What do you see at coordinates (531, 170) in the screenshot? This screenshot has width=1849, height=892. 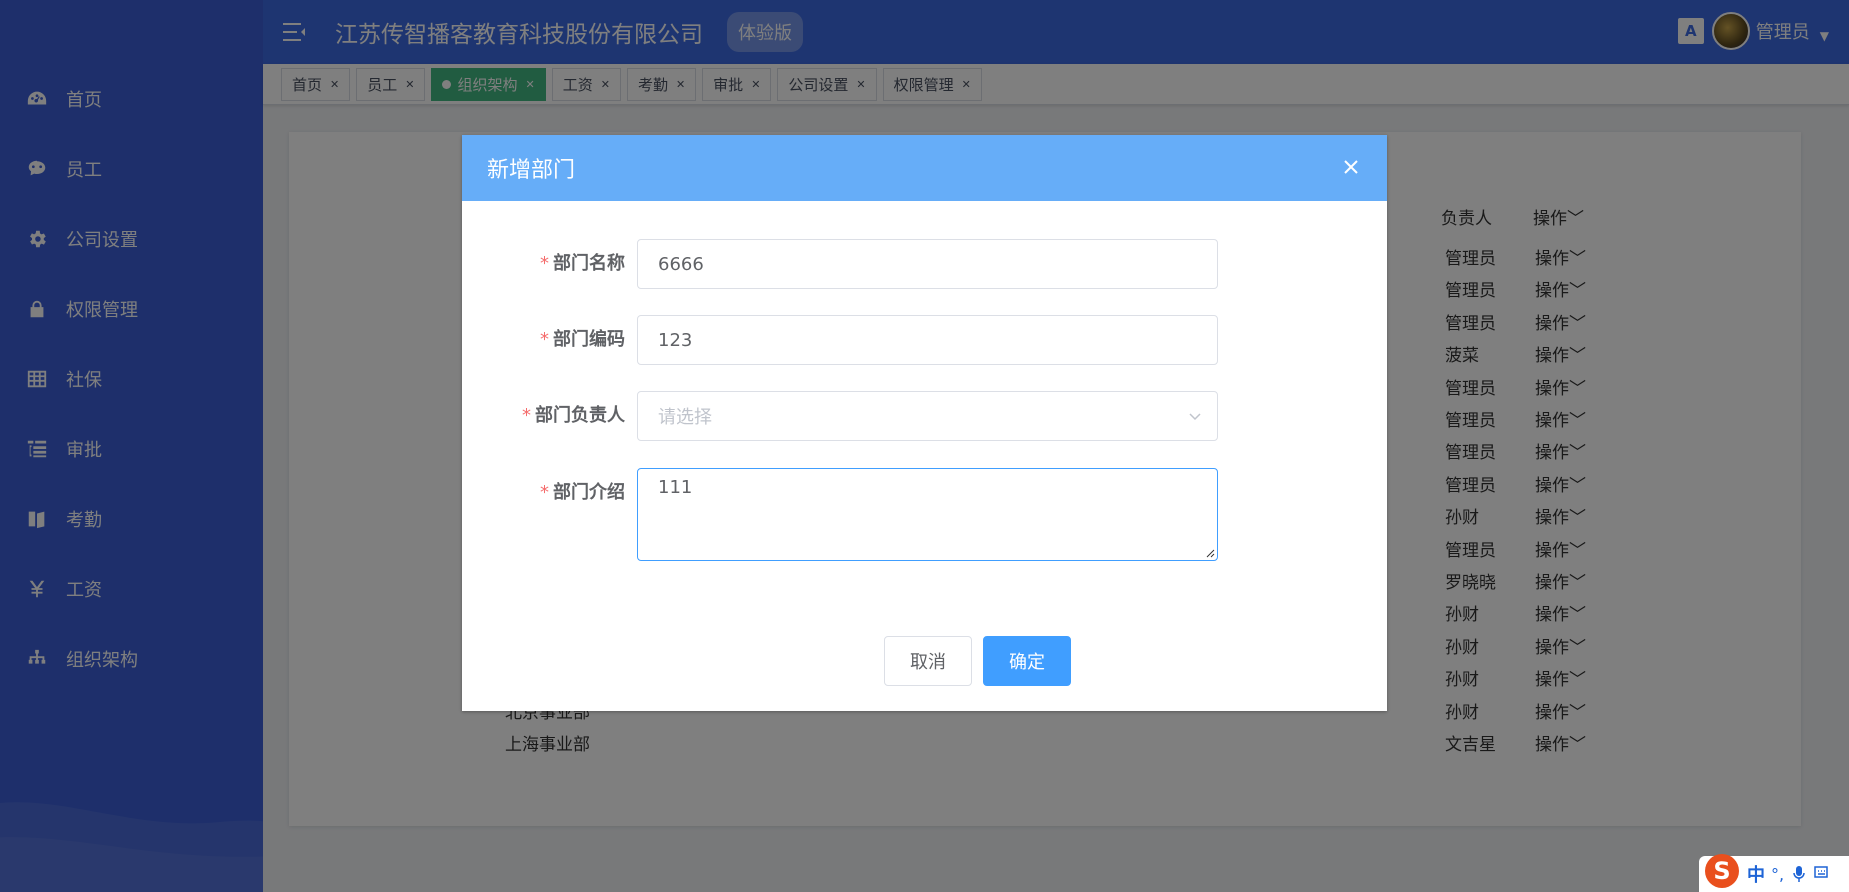 I see `dialog-title: 新增部门` at bounding box center [531, 170].